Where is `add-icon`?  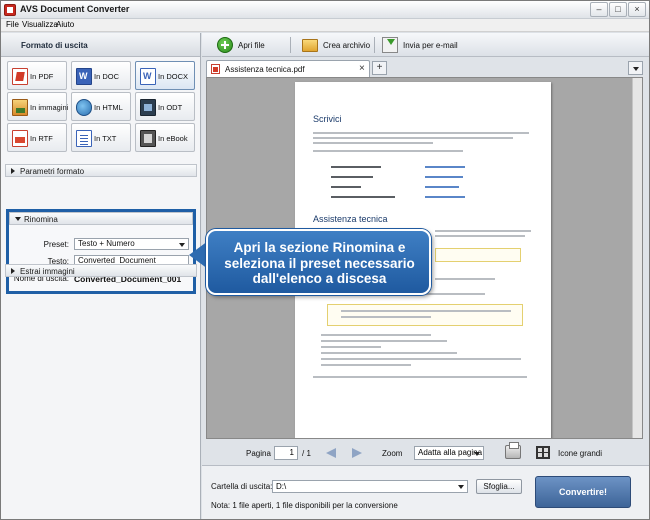
add-icon is located at coordinates (225, 45).